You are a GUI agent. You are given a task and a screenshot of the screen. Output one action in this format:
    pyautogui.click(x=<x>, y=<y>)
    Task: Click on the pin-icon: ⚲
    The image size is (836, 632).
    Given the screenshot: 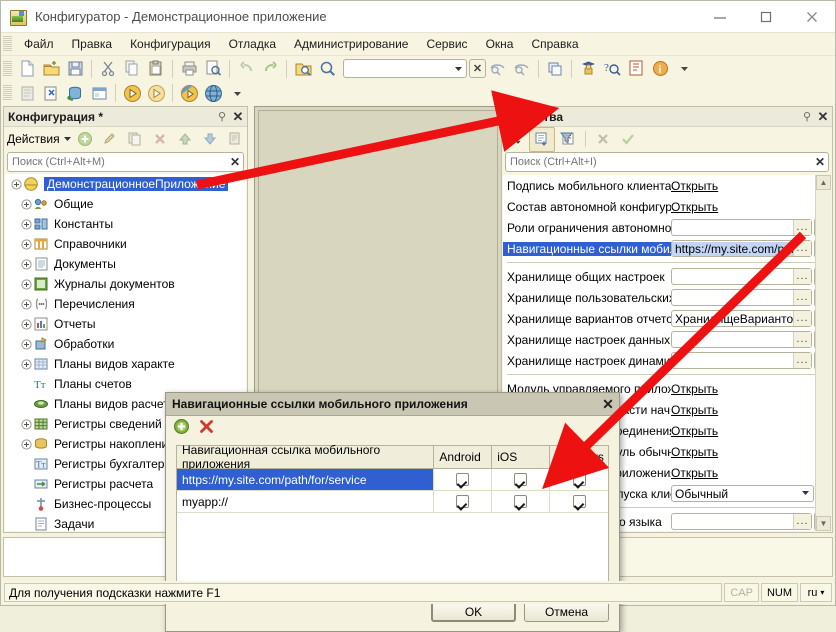 What is the action you would take?
    pyautogui.click(x=222, y=116)
    